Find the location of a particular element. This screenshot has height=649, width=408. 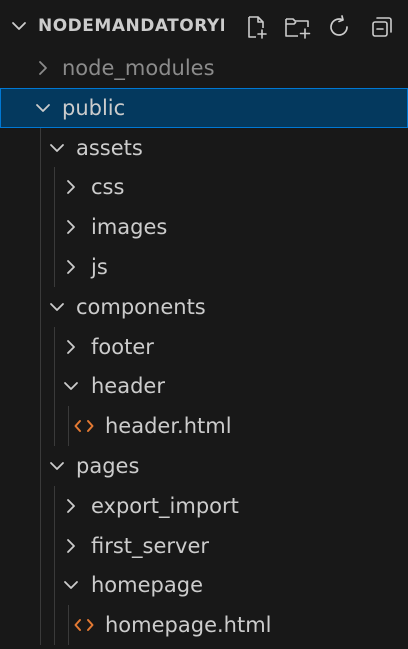

refresh-icon is located at coordinates (340, 27).